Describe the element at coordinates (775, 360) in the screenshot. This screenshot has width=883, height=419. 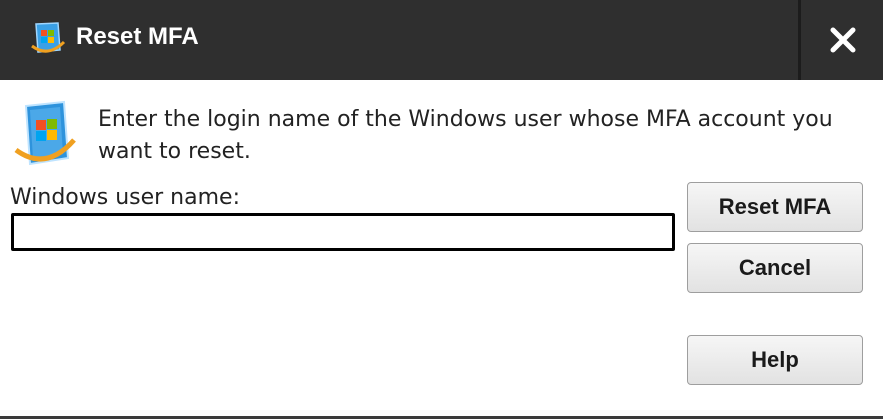
I see `help-button: Help` at that location.